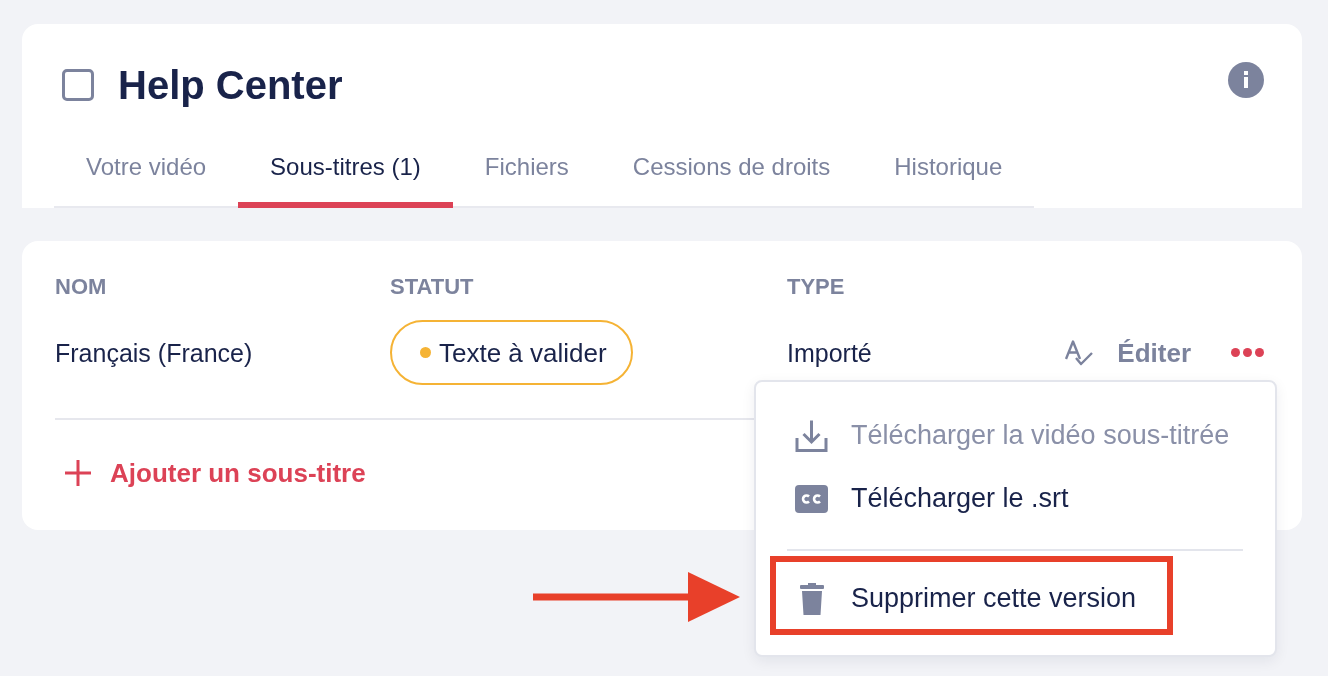 This screenshot has height=676, width=1328. I want to click on name-cell: Français (France), so click(154, 352).